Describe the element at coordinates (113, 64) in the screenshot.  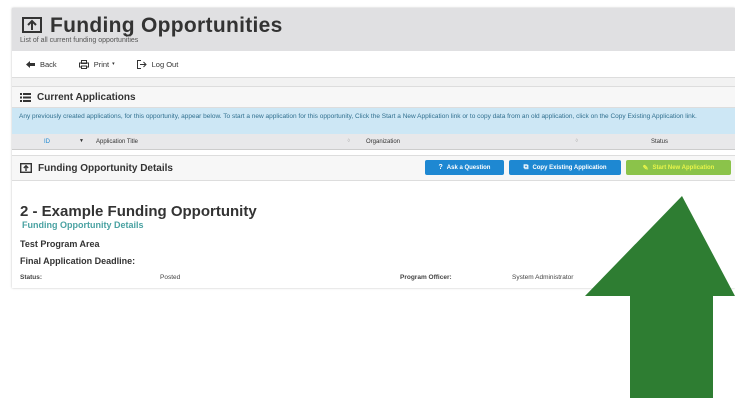
I see `caret-down-icon: ▾` at that location.